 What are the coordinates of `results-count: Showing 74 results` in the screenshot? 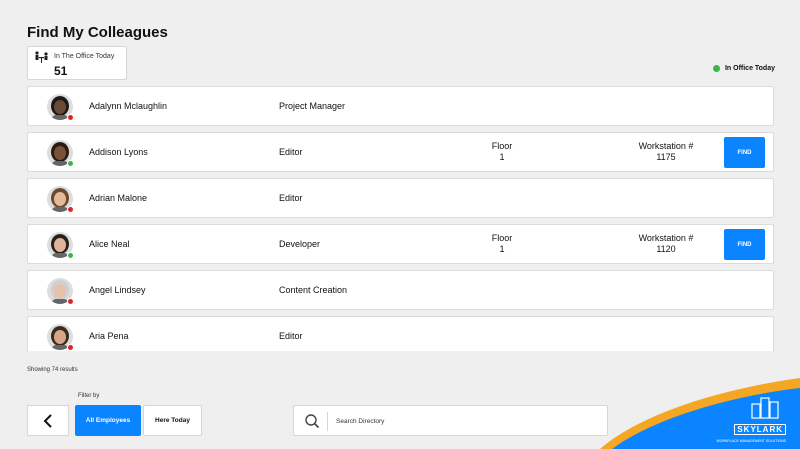 It's located at (52, 370).